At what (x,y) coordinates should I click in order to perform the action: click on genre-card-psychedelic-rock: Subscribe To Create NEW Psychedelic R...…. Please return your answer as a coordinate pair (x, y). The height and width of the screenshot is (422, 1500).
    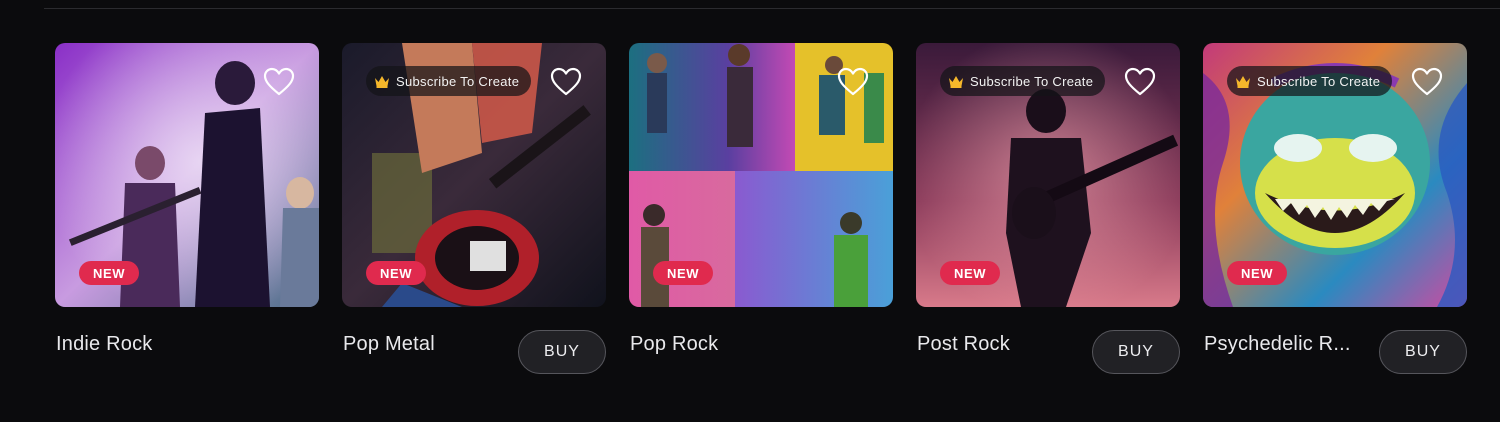
    Looking at the image, I should click on (1335, 208).